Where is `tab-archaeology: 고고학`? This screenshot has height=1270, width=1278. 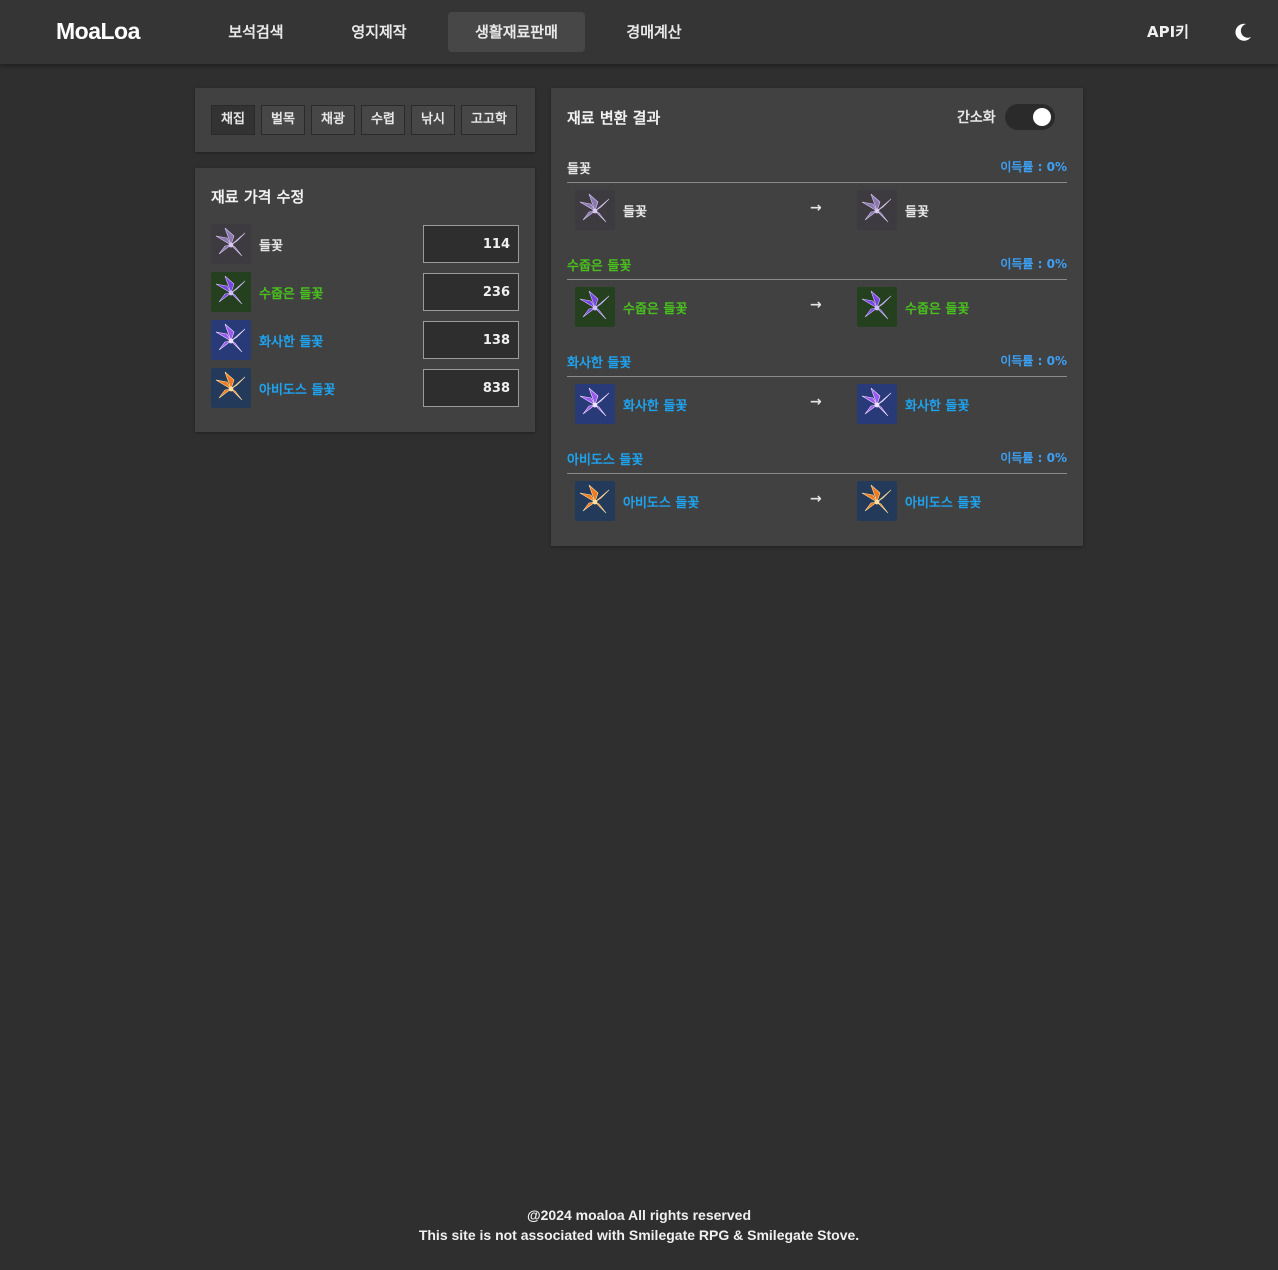
tab-archaeology: 고고학 is located at coordinates (489, 120).